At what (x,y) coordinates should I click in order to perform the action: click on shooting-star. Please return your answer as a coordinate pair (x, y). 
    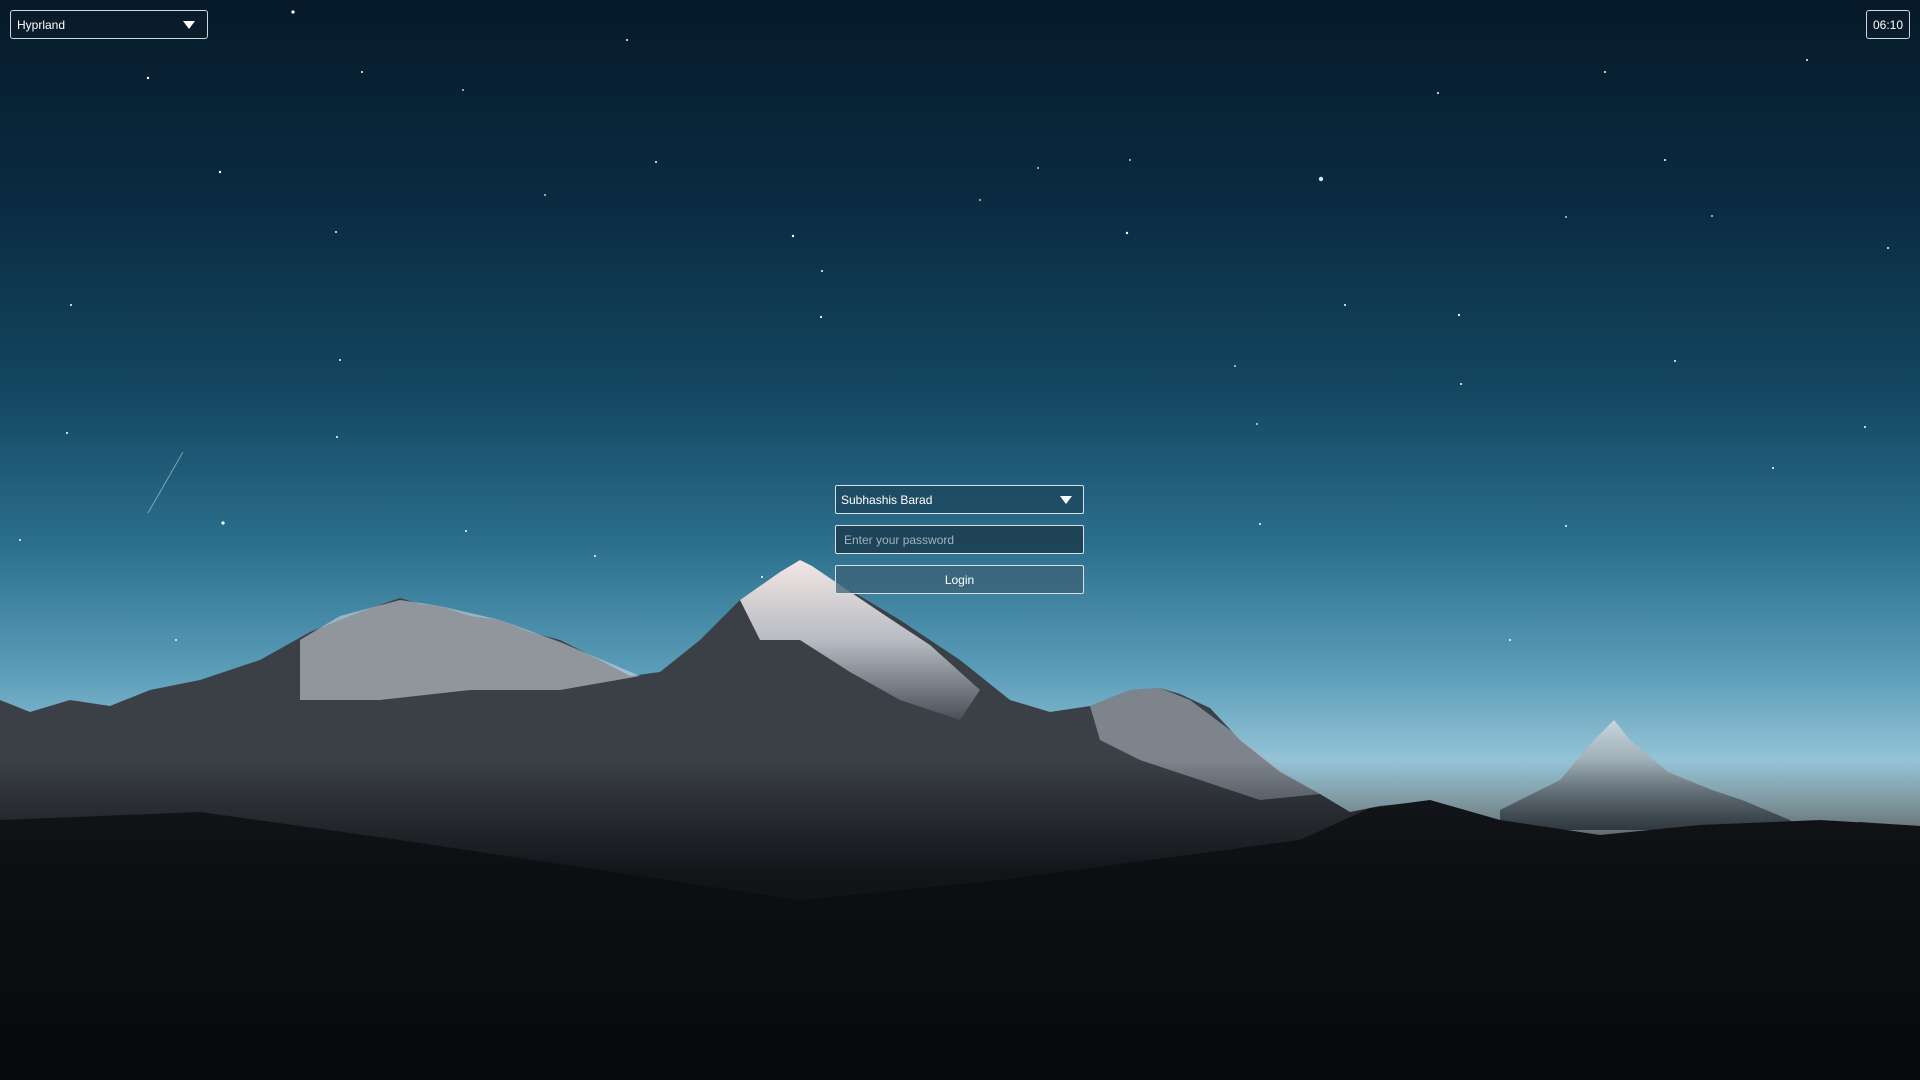
    Looking at the image, I should click on (165, 482).